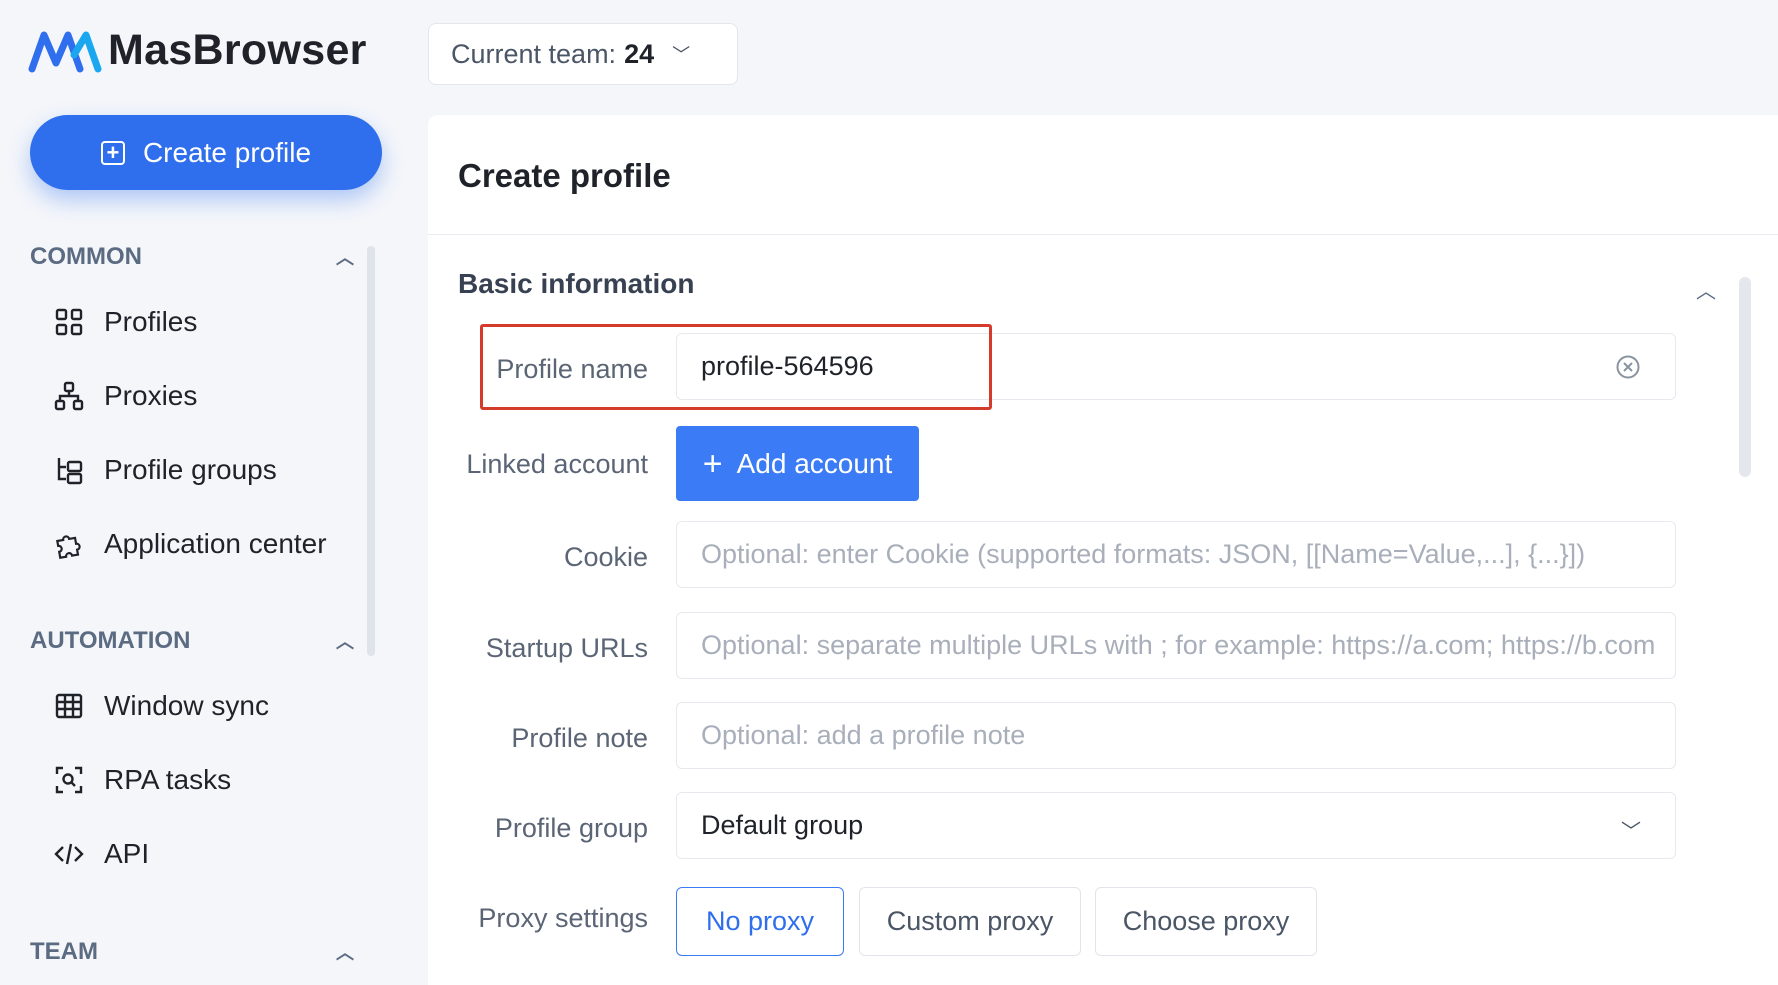 The width and height of the screenshot is (1778, 985). What do you see at coordinates (566, 648) in the screenshot?
I see `startup-urls-label: Startup URLs` at bounding box center [566, 648].